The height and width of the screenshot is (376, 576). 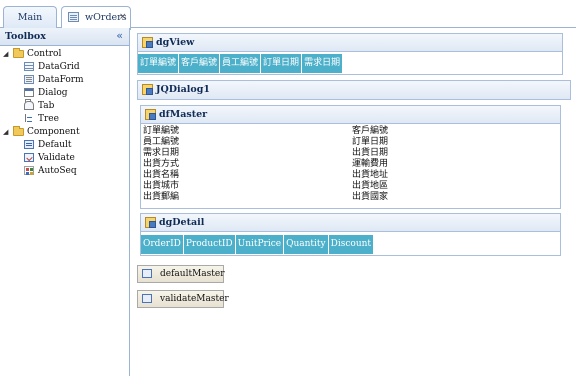 I want to click on autoseq-icon, so click(x=29, y=170).